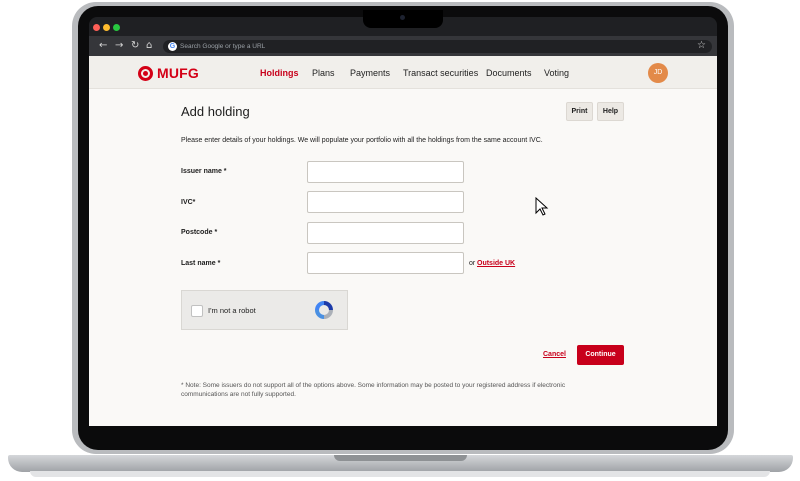 The image size is (800, 481). Describe the element at coordinates (264, 310) in the screenshot. I see `recaptcha-widget: I'm not a robot` at that location.